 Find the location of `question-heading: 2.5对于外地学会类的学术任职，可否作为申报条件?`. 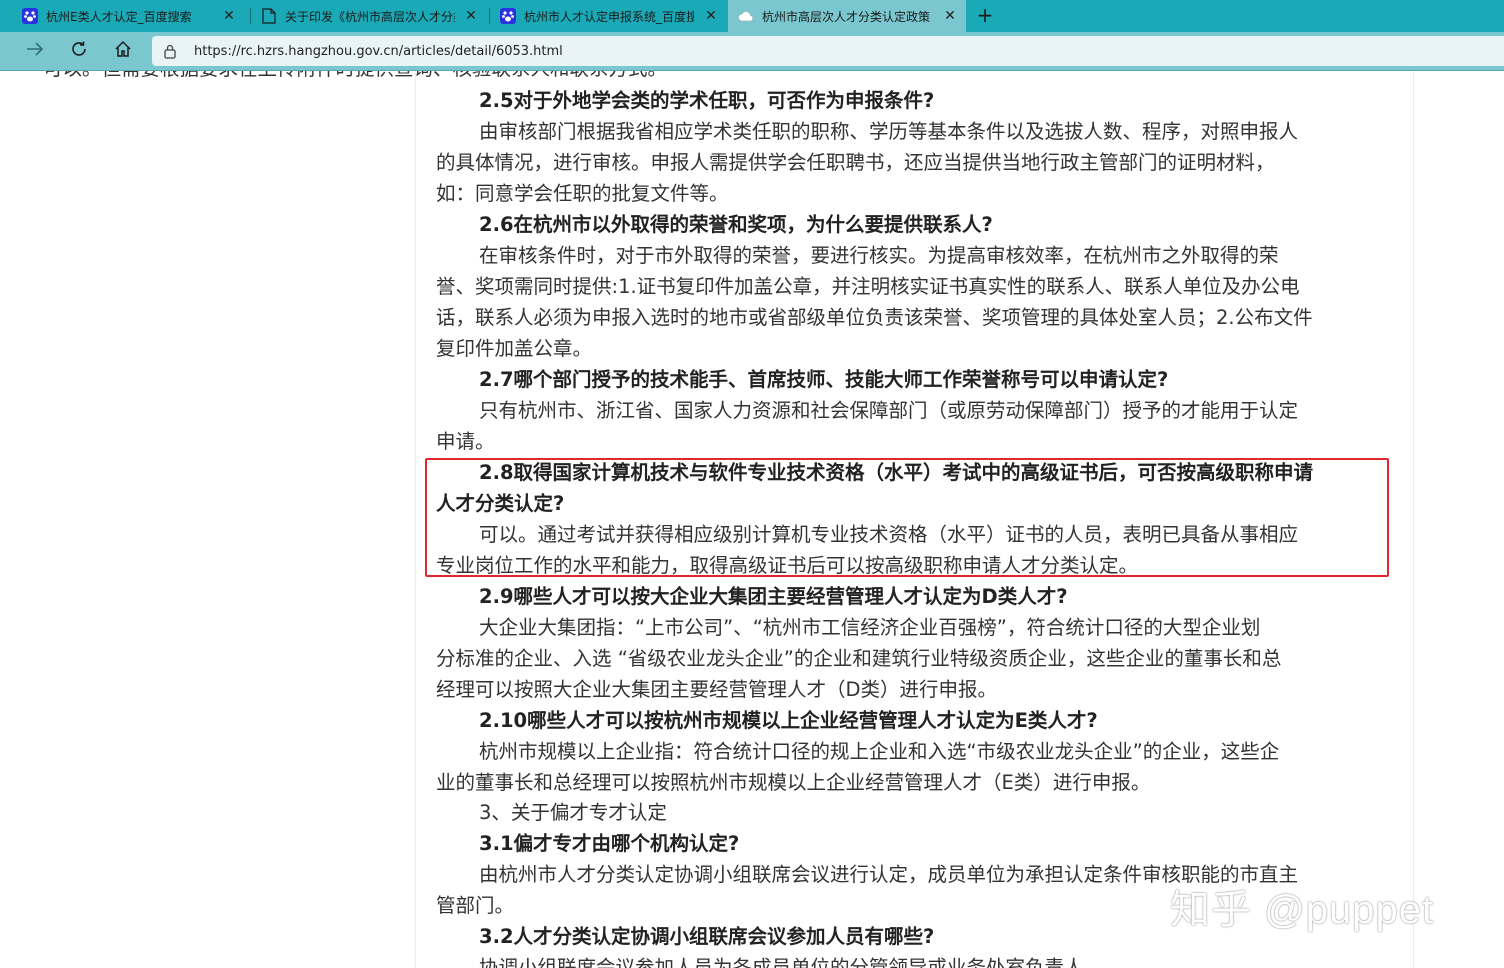

question-heading: 2.5对于外地学会类的学术任职，可否作为申报条件? is located at coordinates (707, 100).